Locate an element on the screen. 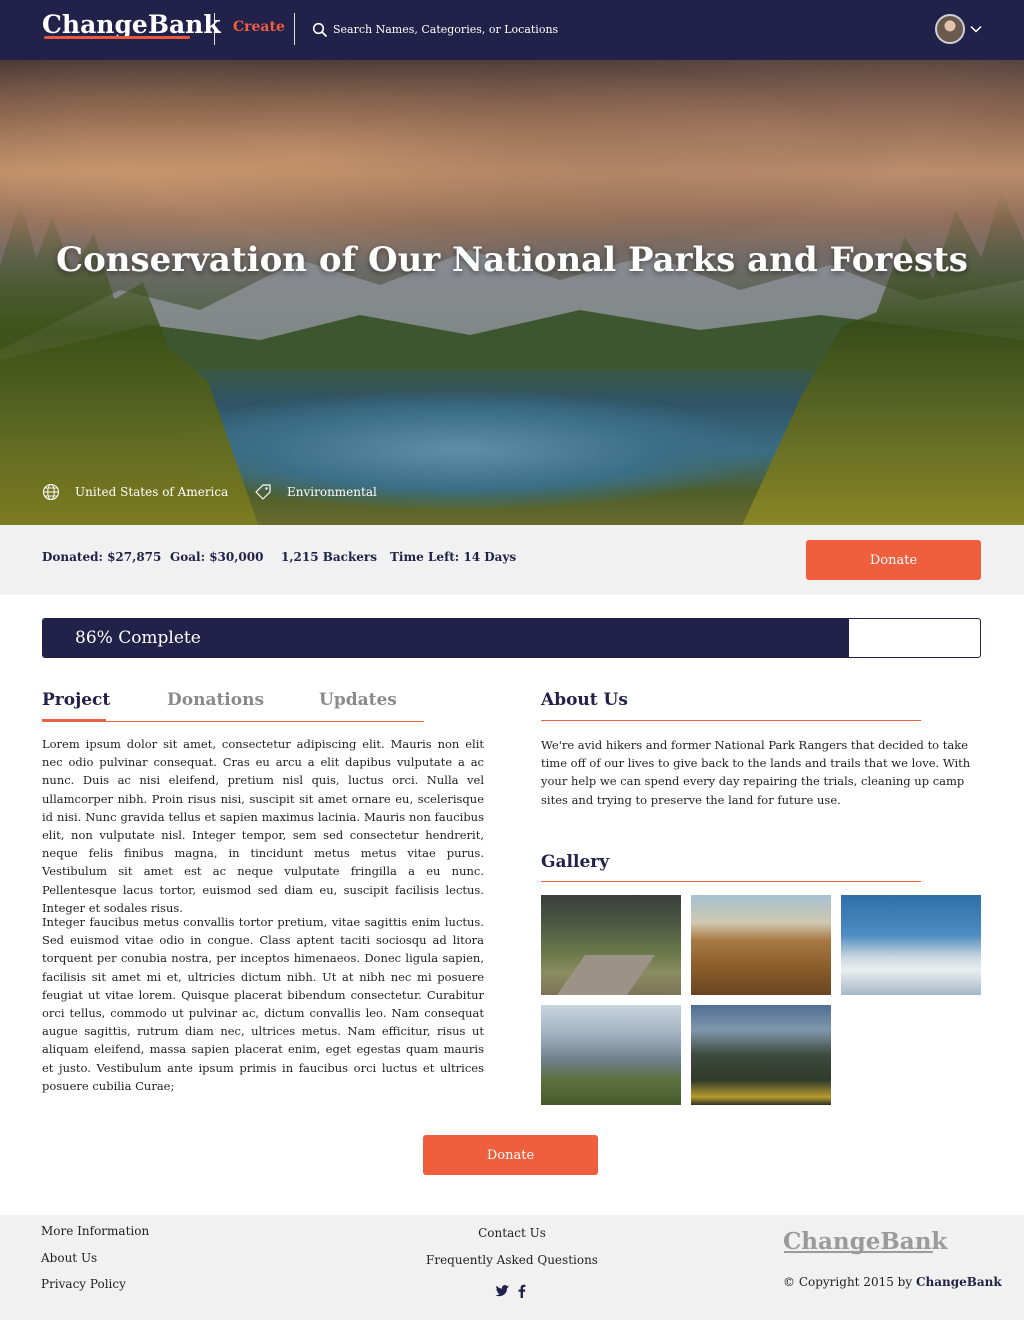 Image resolution: width=1024 pixels, height=1320 pixels. copyright-brand: ChangeBank is located at coordinates (958, 1282).